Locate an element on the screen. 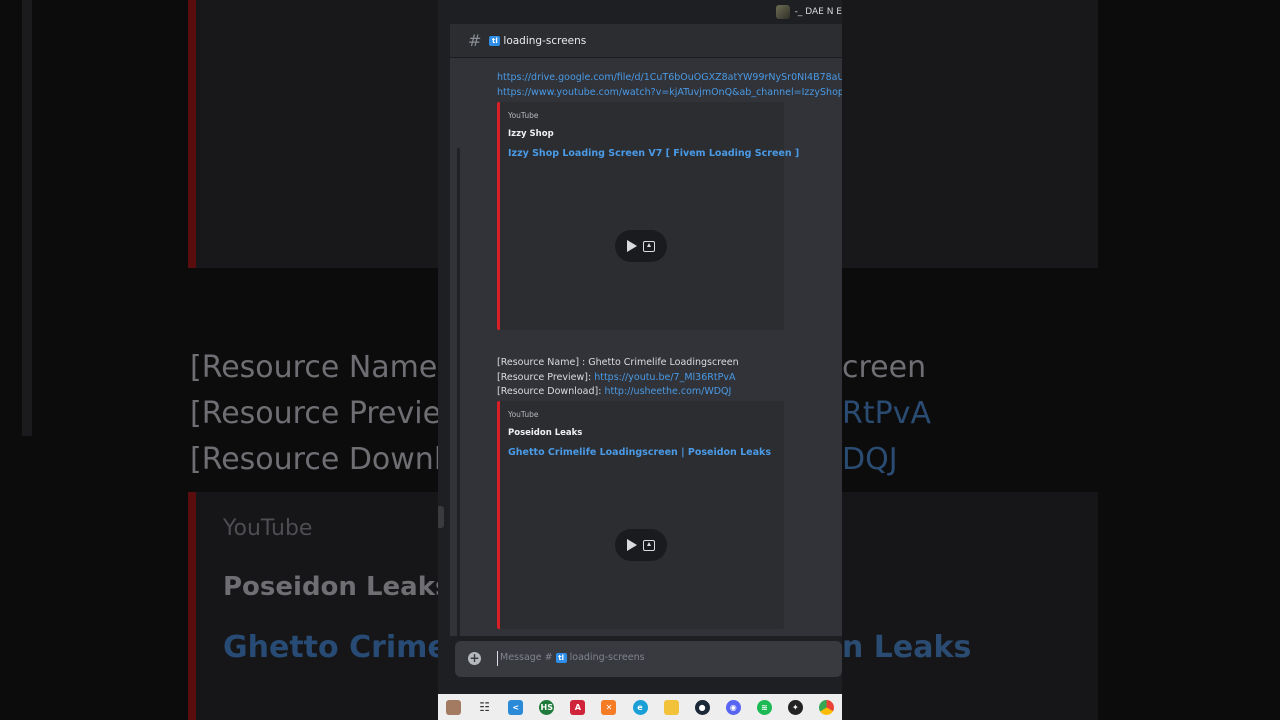  spotify-icon: ≋ is located at coordinates (764, 707).